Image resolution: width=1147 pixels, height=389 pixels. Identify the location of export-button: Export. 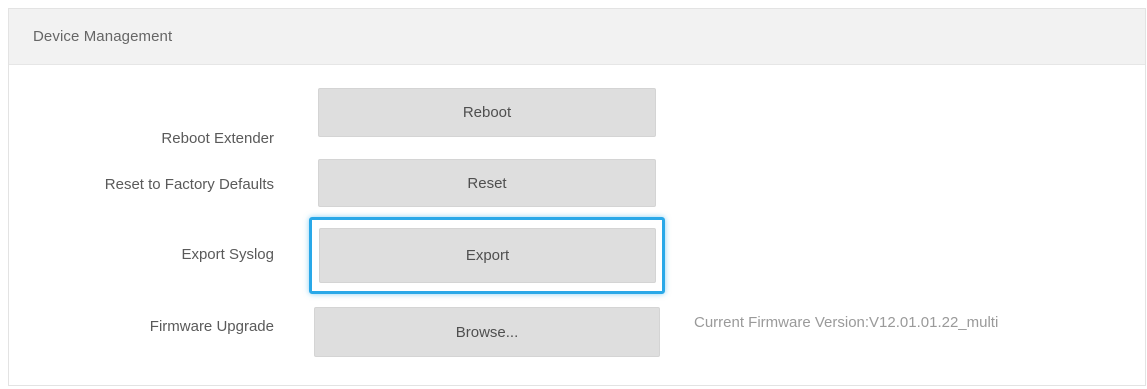
(487, 255).